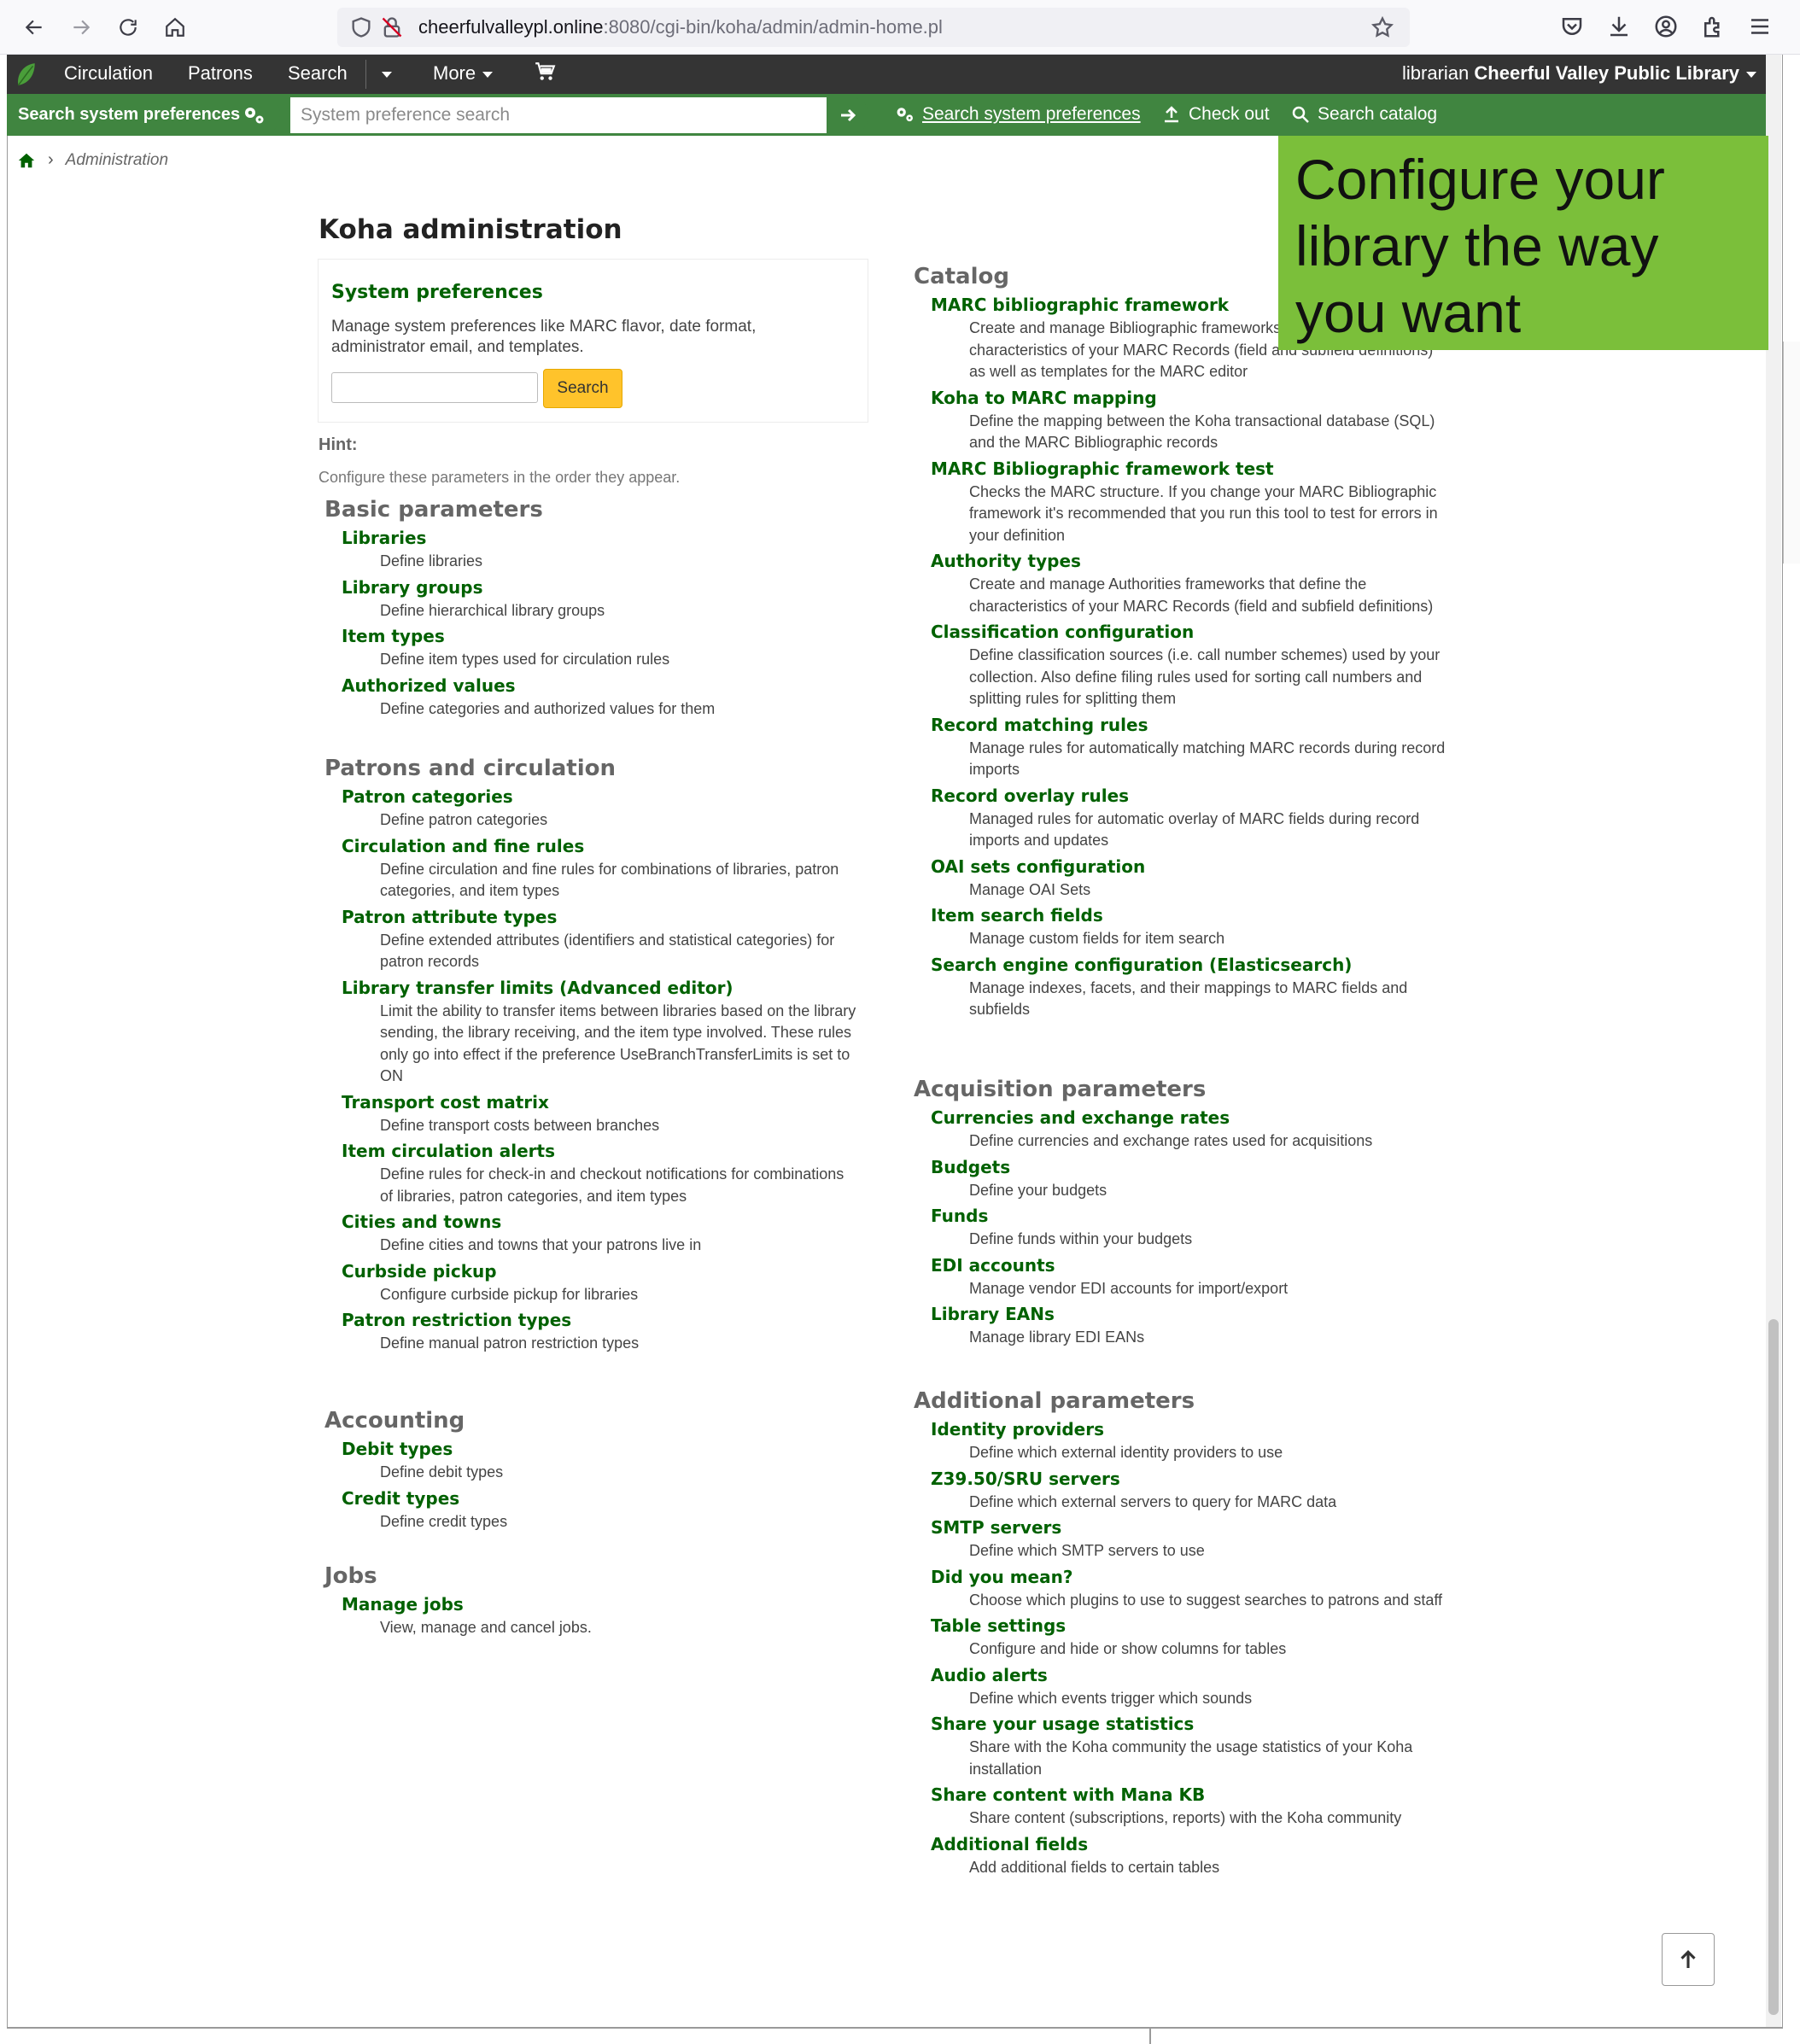  I want to click on section-heading: Basic parameters, so click(434, 510).